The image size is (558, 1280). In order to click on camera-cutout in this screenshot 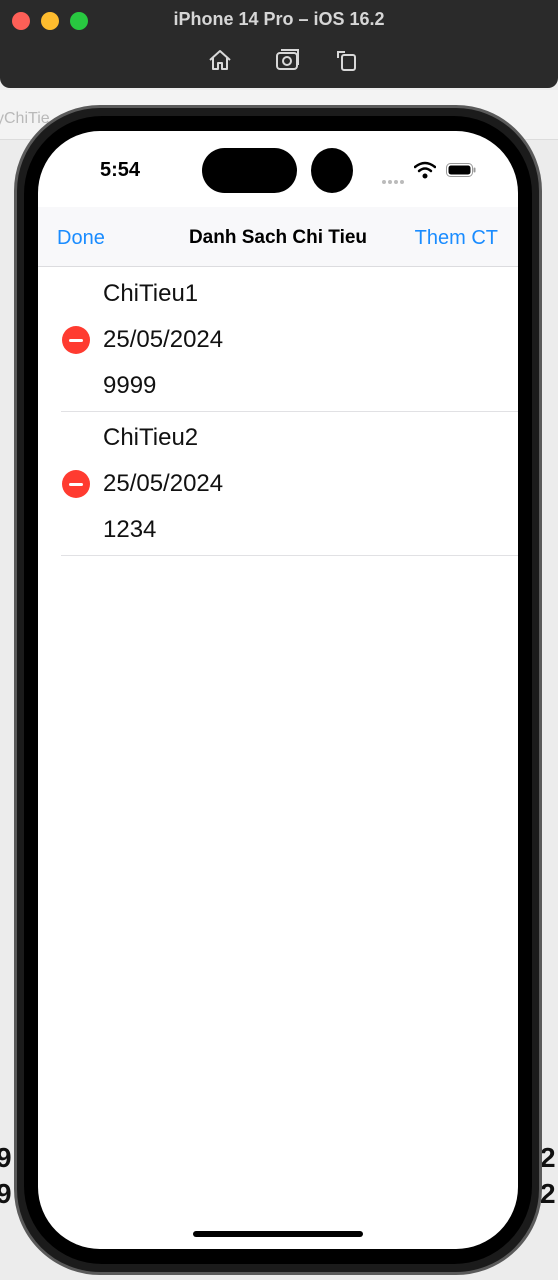, I will do `click(332, 170)`.